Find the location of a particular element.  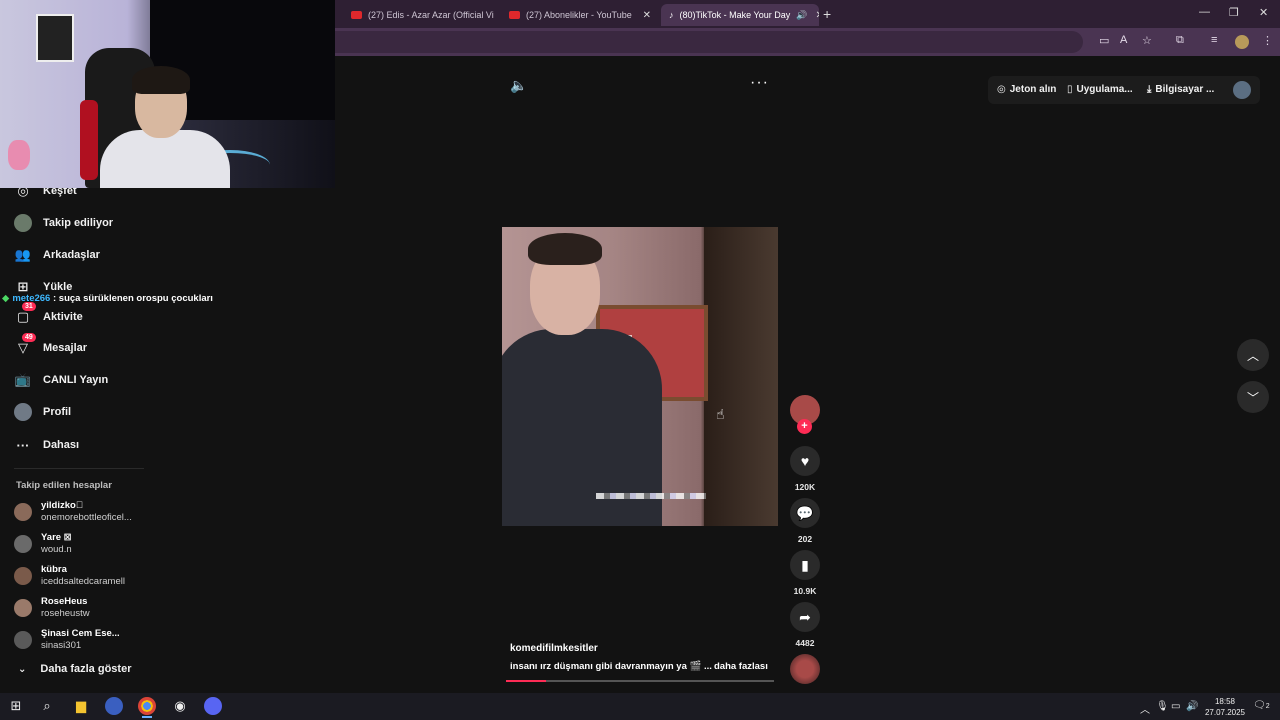

sidebar-item-friends: 👥 Arkadaşlar is located at coordinates (57, 255).